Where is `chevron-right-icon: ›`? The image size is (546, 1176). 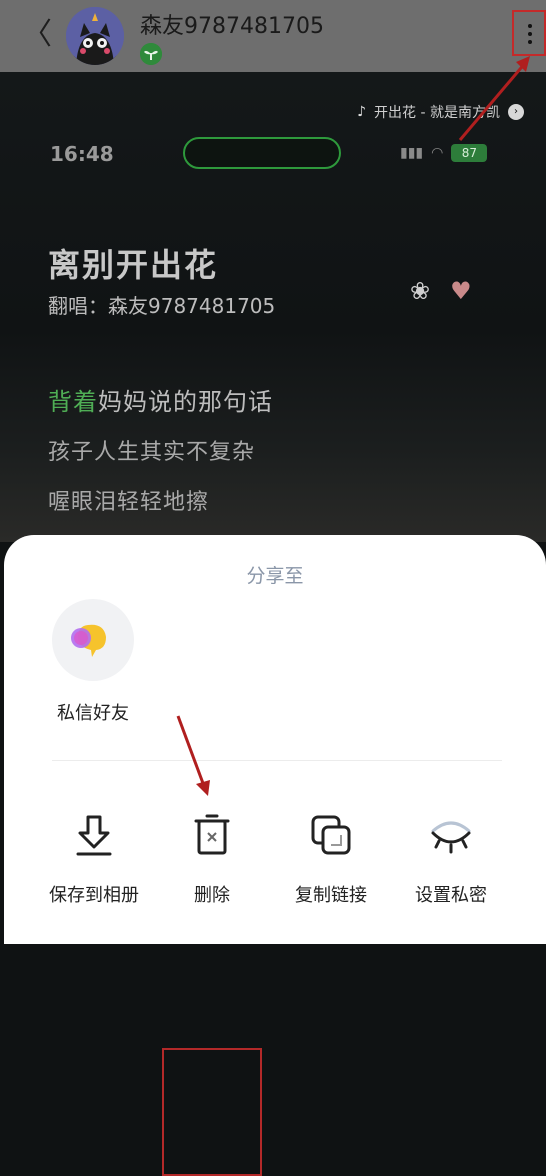
chevron-right-icon: › is located at coordinates (516, 112).